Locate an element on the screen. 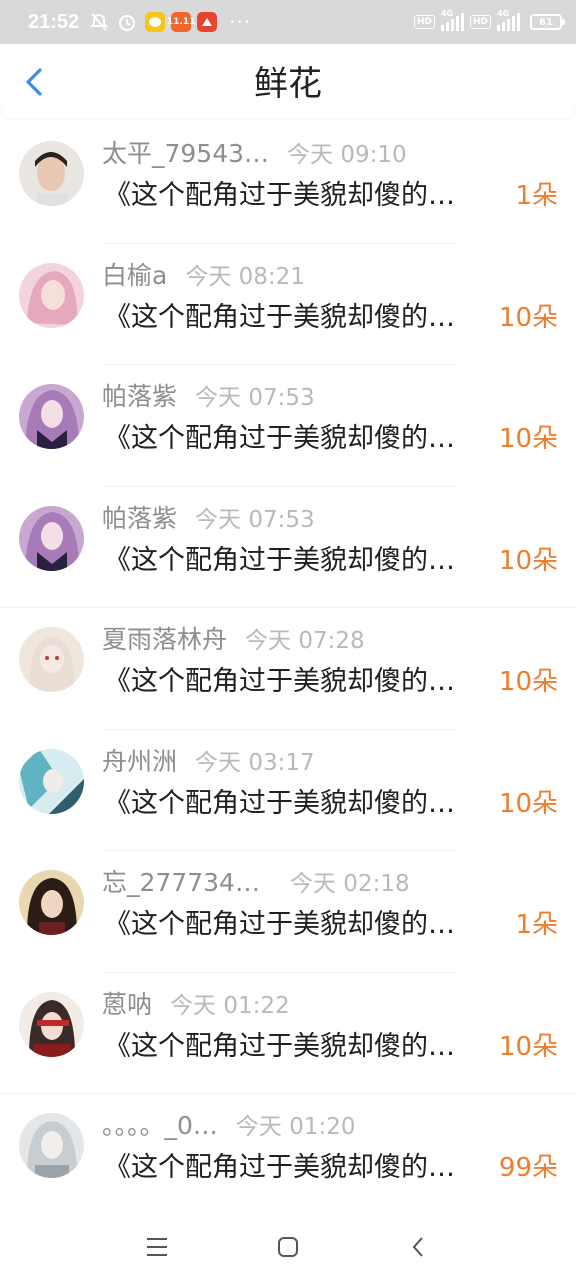 This screenshot has width=576, height=1280. home-icon is located at coordinates (288, 1247).